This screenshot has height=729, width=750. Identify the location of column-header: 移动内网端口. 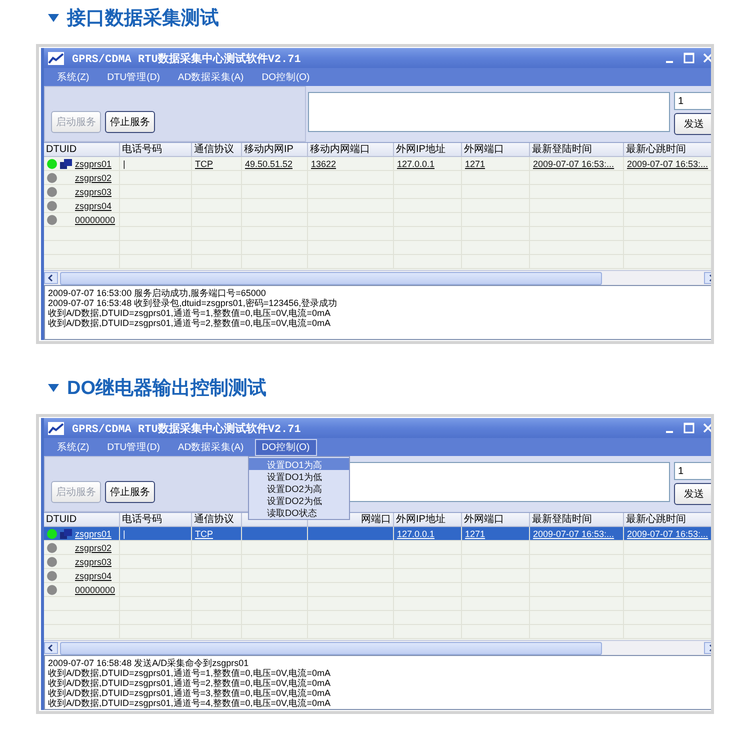
(351, 150).